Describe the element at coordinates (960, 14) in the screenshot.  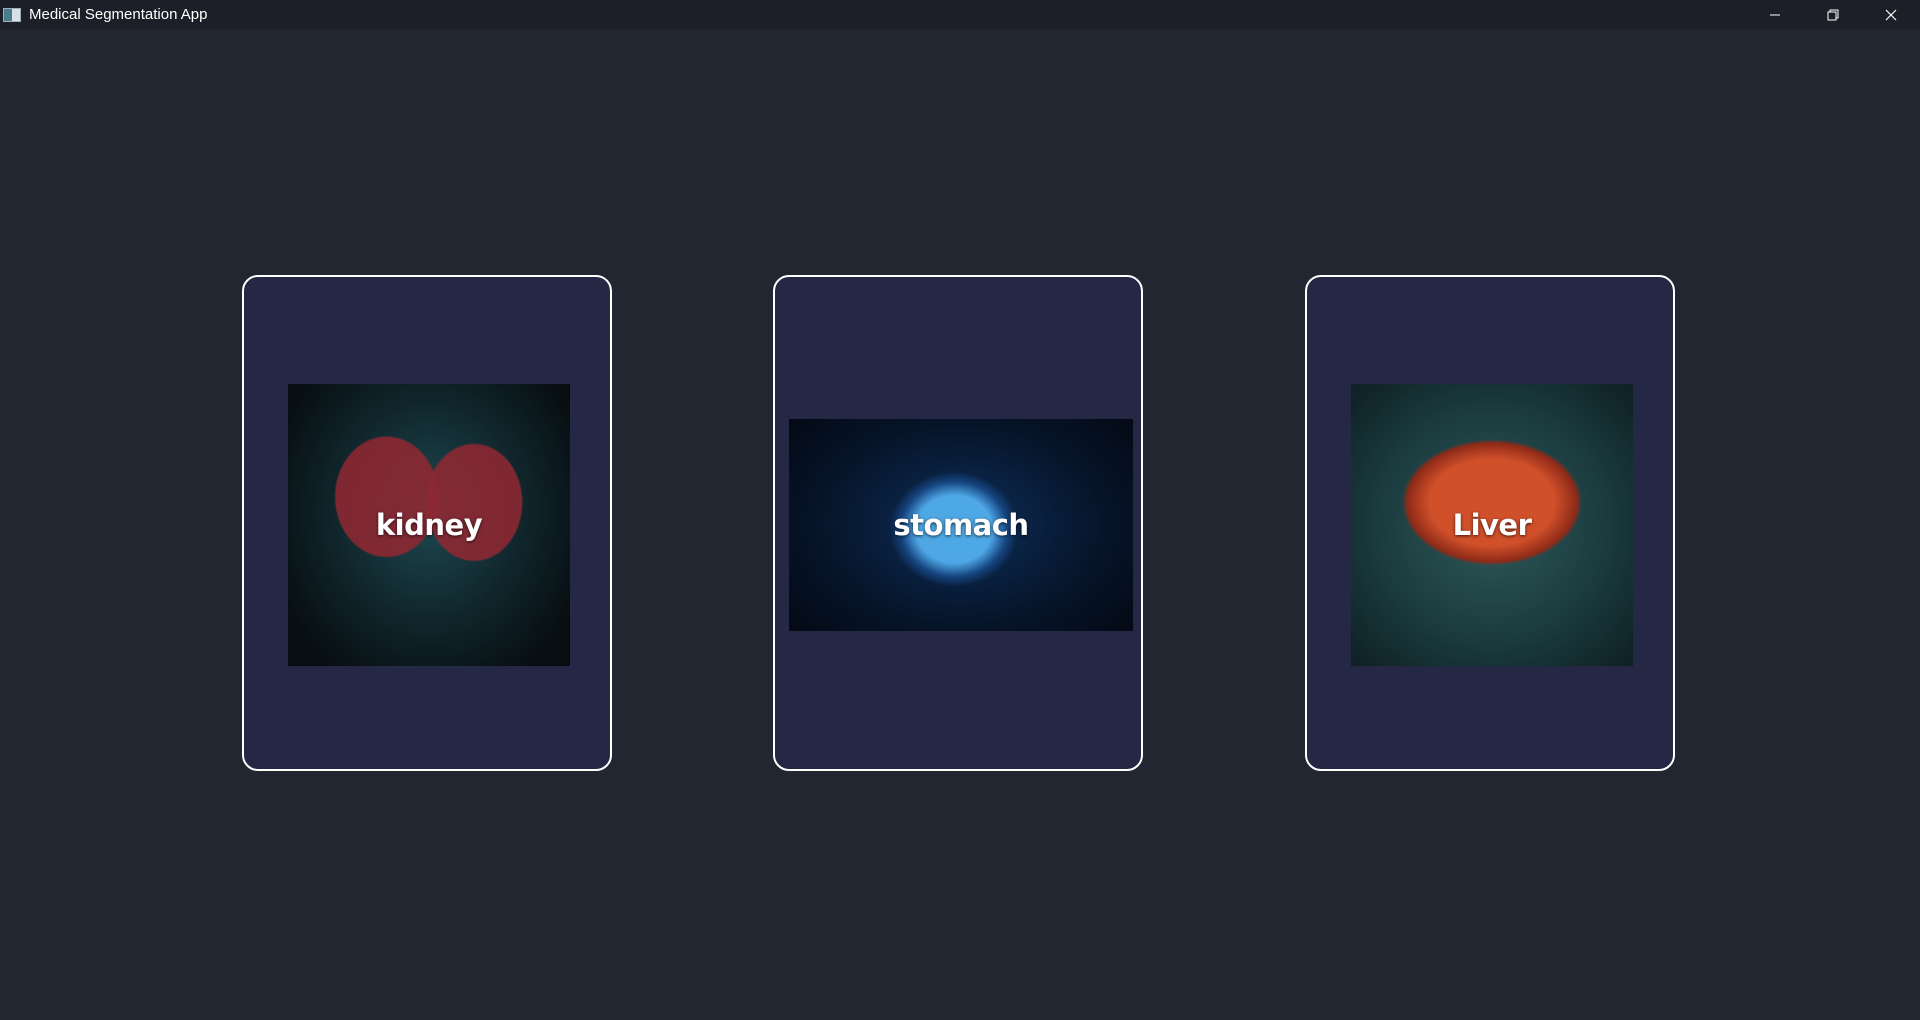
I see `title-bar: Medical Segmentation App` at that location.